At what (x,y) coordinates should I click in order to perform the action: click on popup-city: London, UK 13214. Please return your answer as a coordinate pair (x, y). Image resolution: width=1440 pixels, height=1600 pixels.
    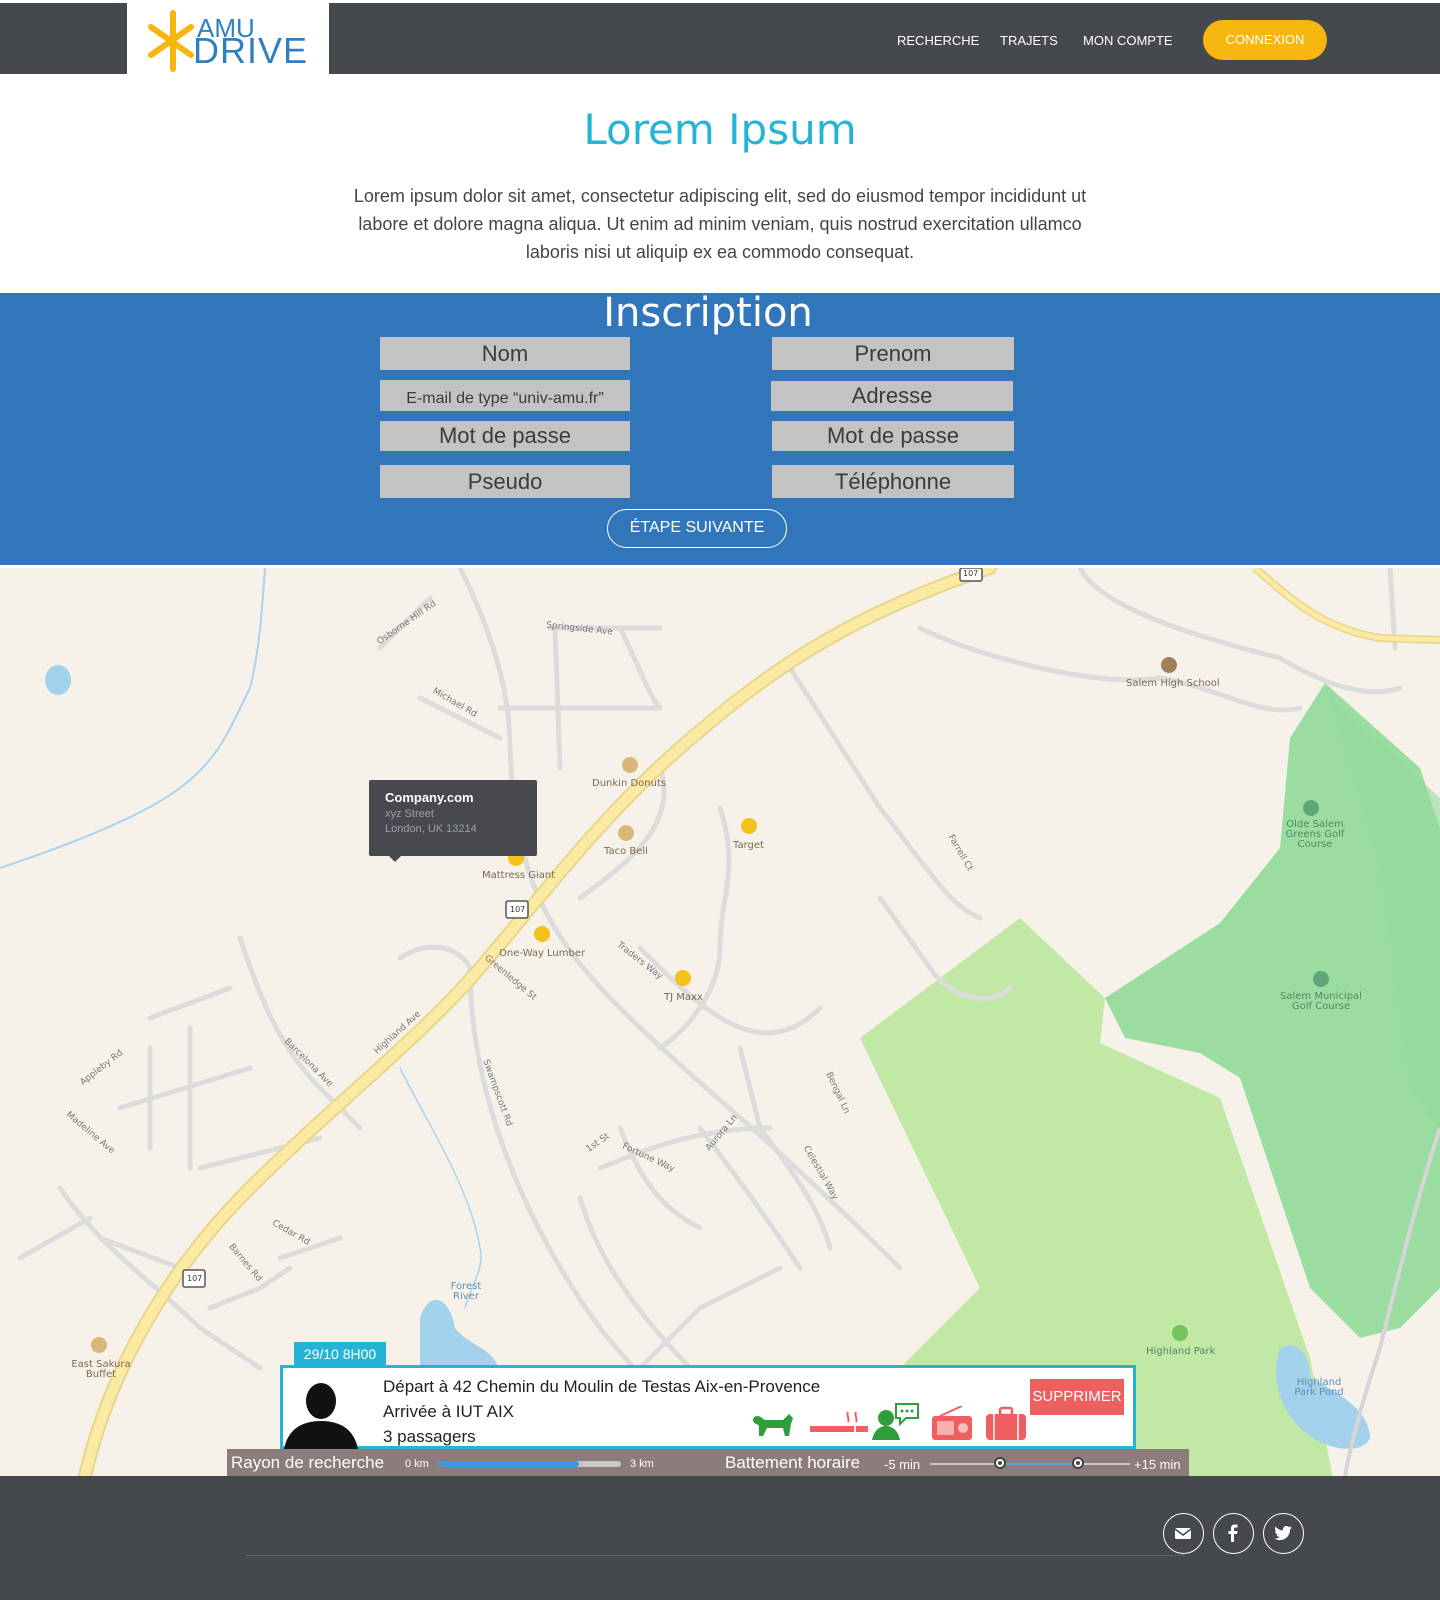
    Looking at the image, I should click on (431, 829).